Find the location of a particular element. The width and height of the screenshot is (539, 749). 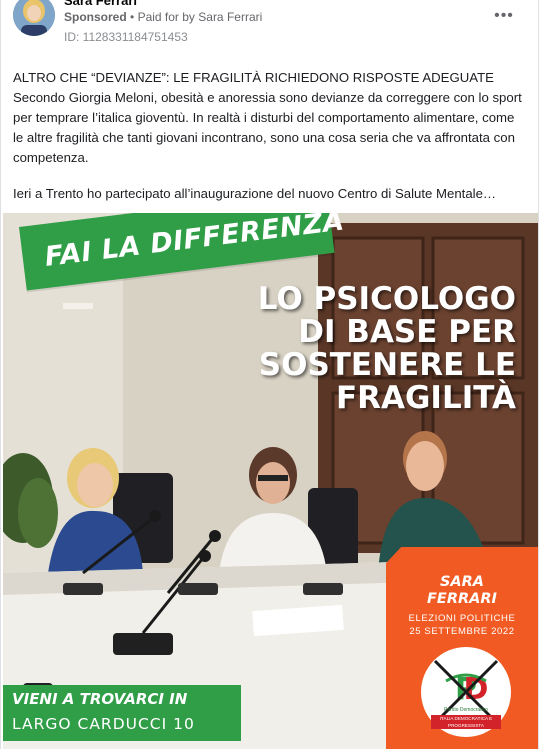

candidate-last-name: FERRARI is located at coordinates (462, 599).